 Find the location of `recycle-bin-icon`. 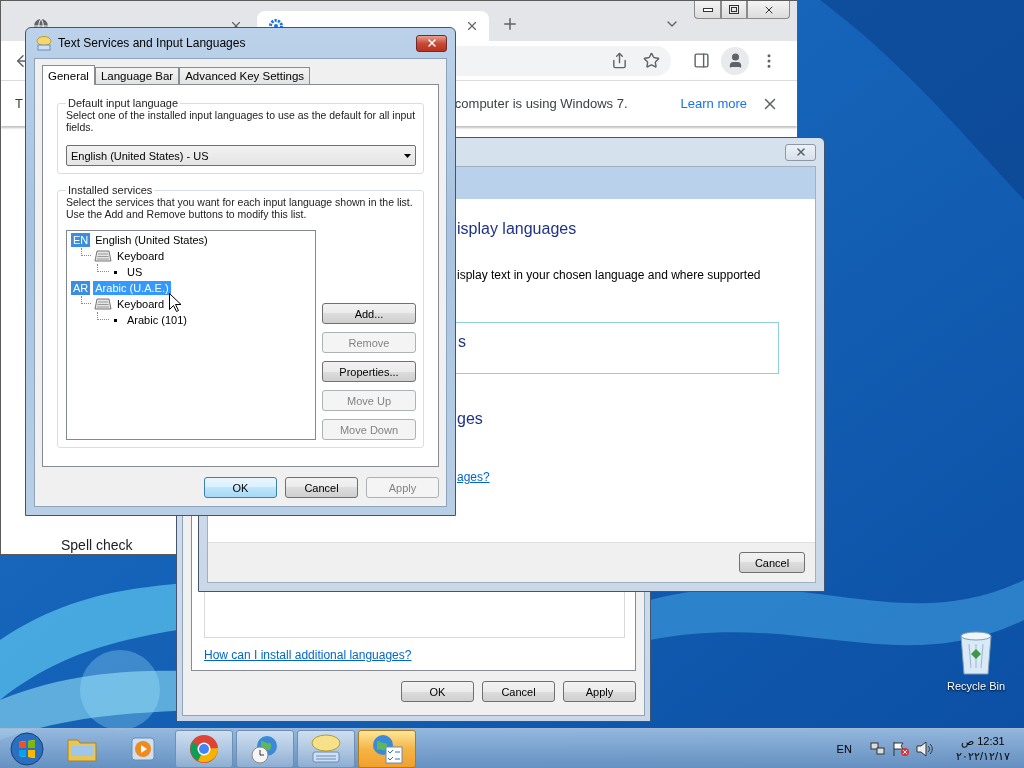

recycle-bin-icon is located at coordinates (976, 653).